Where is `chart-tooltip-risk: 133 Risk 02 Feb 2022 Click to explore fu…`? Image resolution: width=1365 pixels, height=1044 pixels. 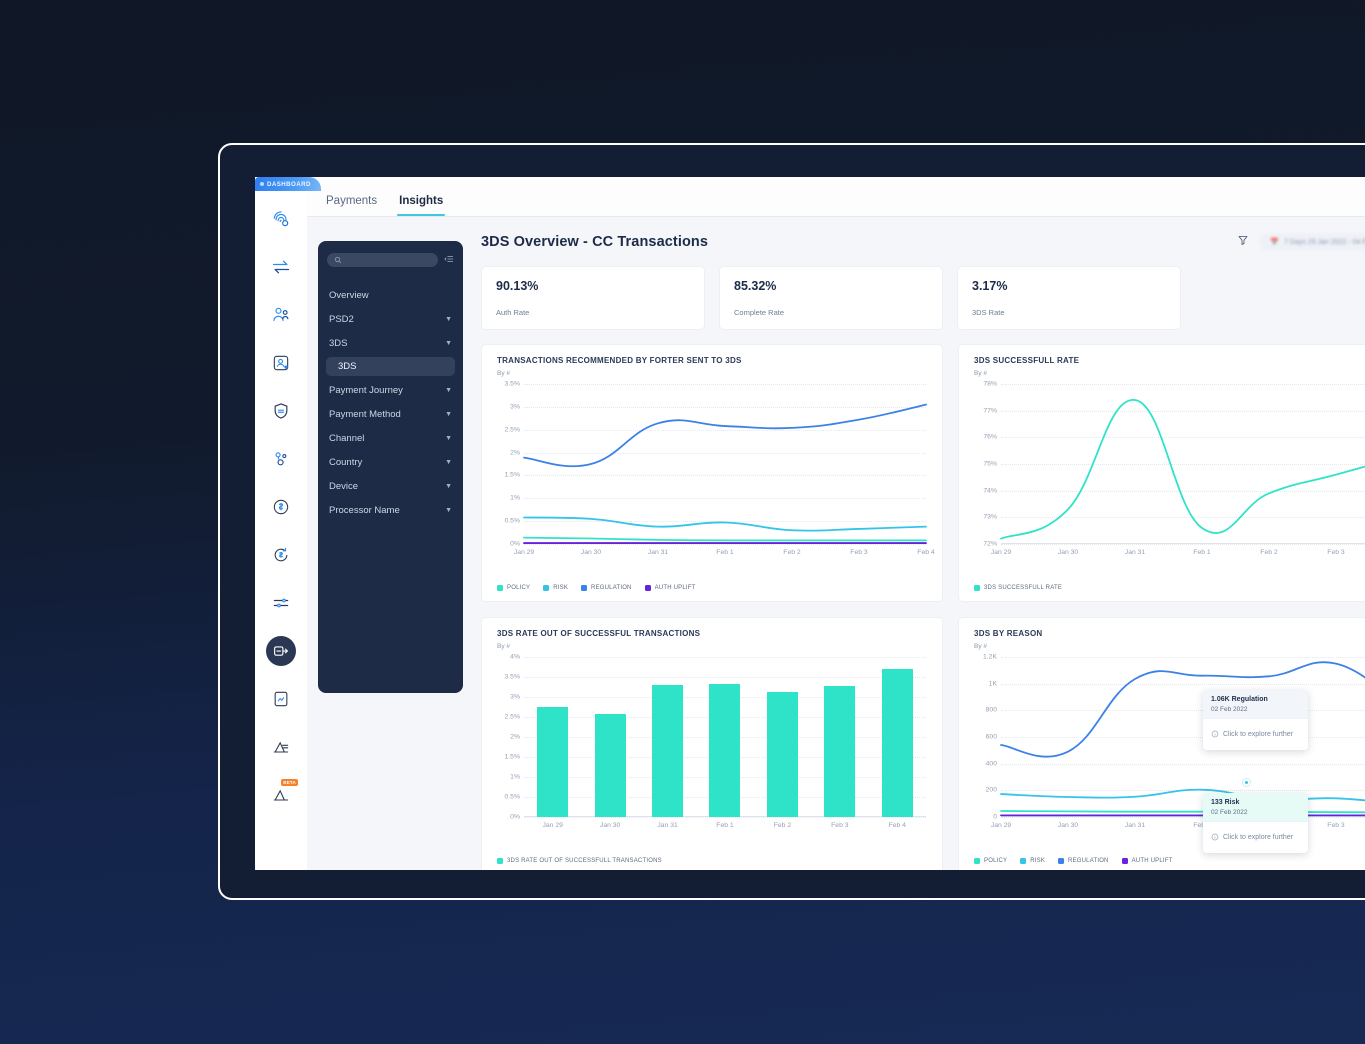 chart-tooltip-risk: 133 Risk 02 Feb 2022 Click to explore fu… is located at coordinates (1255, 823).